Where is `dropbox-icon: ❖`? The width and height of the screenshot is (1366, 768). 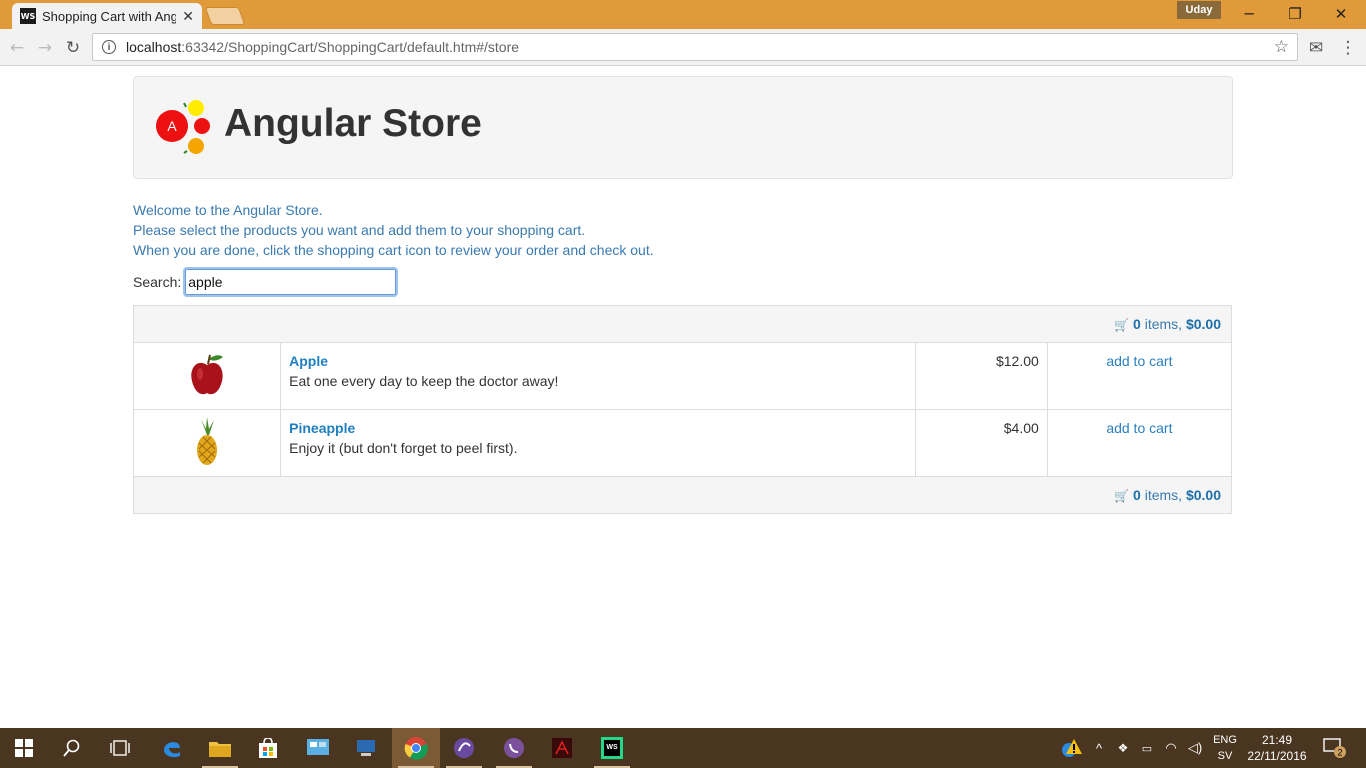
dropbox-icon: ❖ is located at coordinates (1123, 748).